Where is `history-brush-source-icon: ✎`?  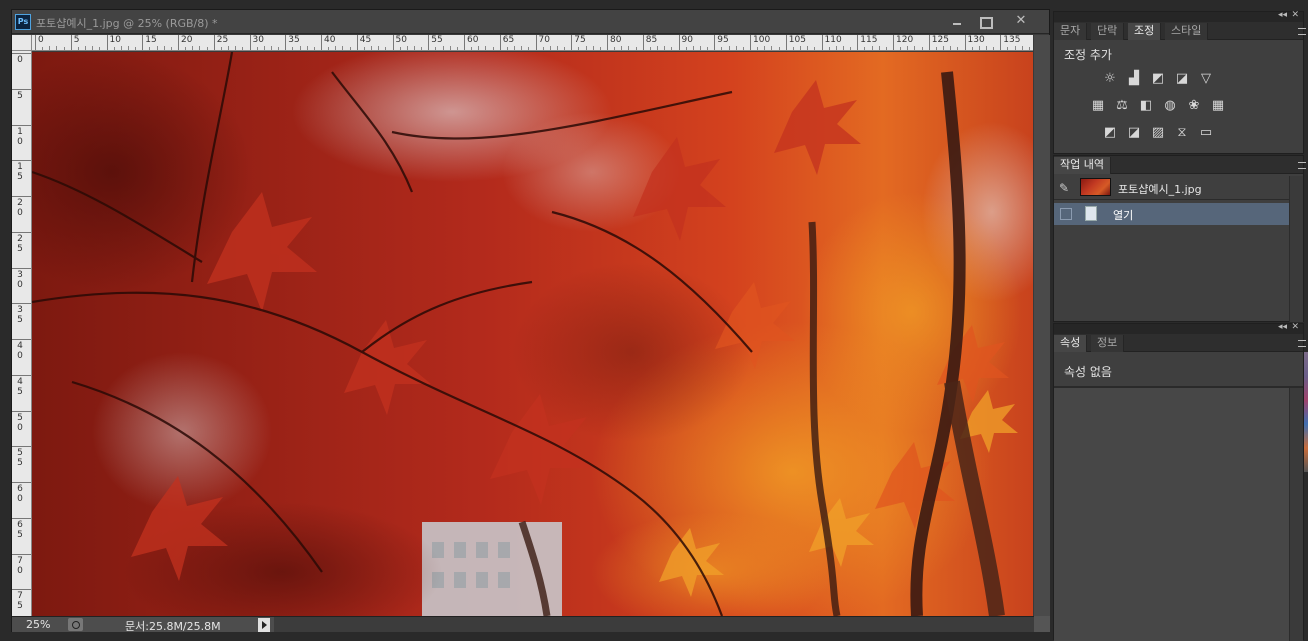
history-brush-source-icon: ✎ is located at coordinates (1066, 188).